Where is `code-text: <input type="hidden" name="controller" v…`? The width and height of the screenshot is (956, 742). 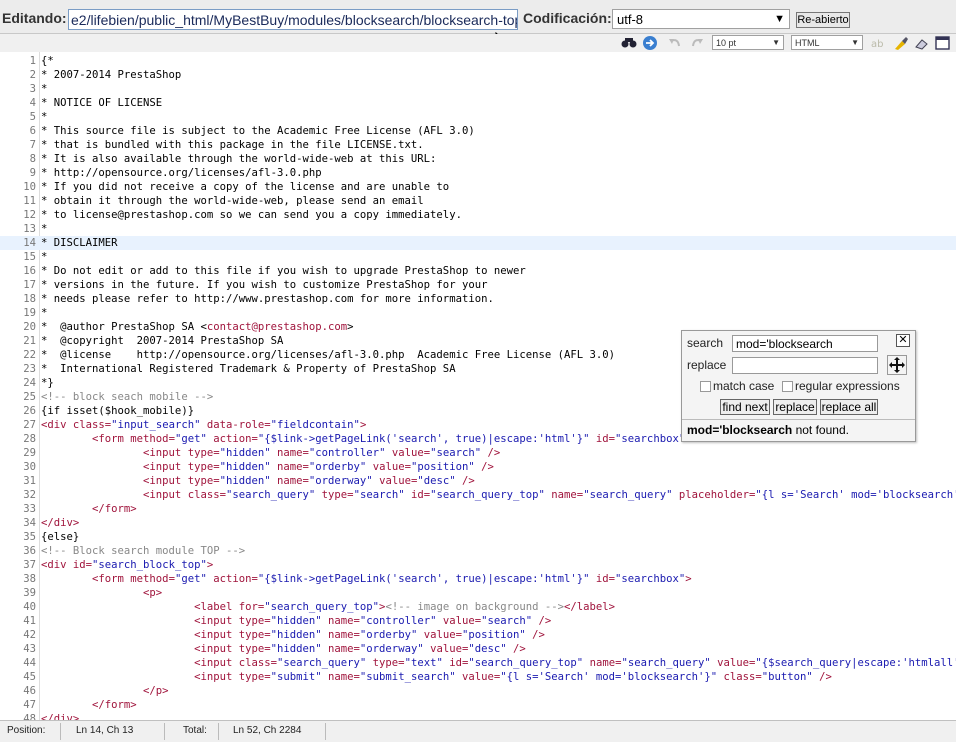 code-text: <input type="hidden" name="controller" v… is located at coordinates (270, 453).